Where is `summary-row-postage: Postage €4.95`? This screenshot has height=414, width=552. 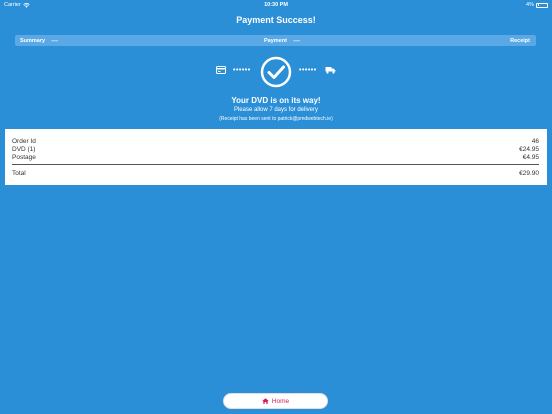 summary-row-postage: Postage €4.95 is located at coordinates (275, 157).